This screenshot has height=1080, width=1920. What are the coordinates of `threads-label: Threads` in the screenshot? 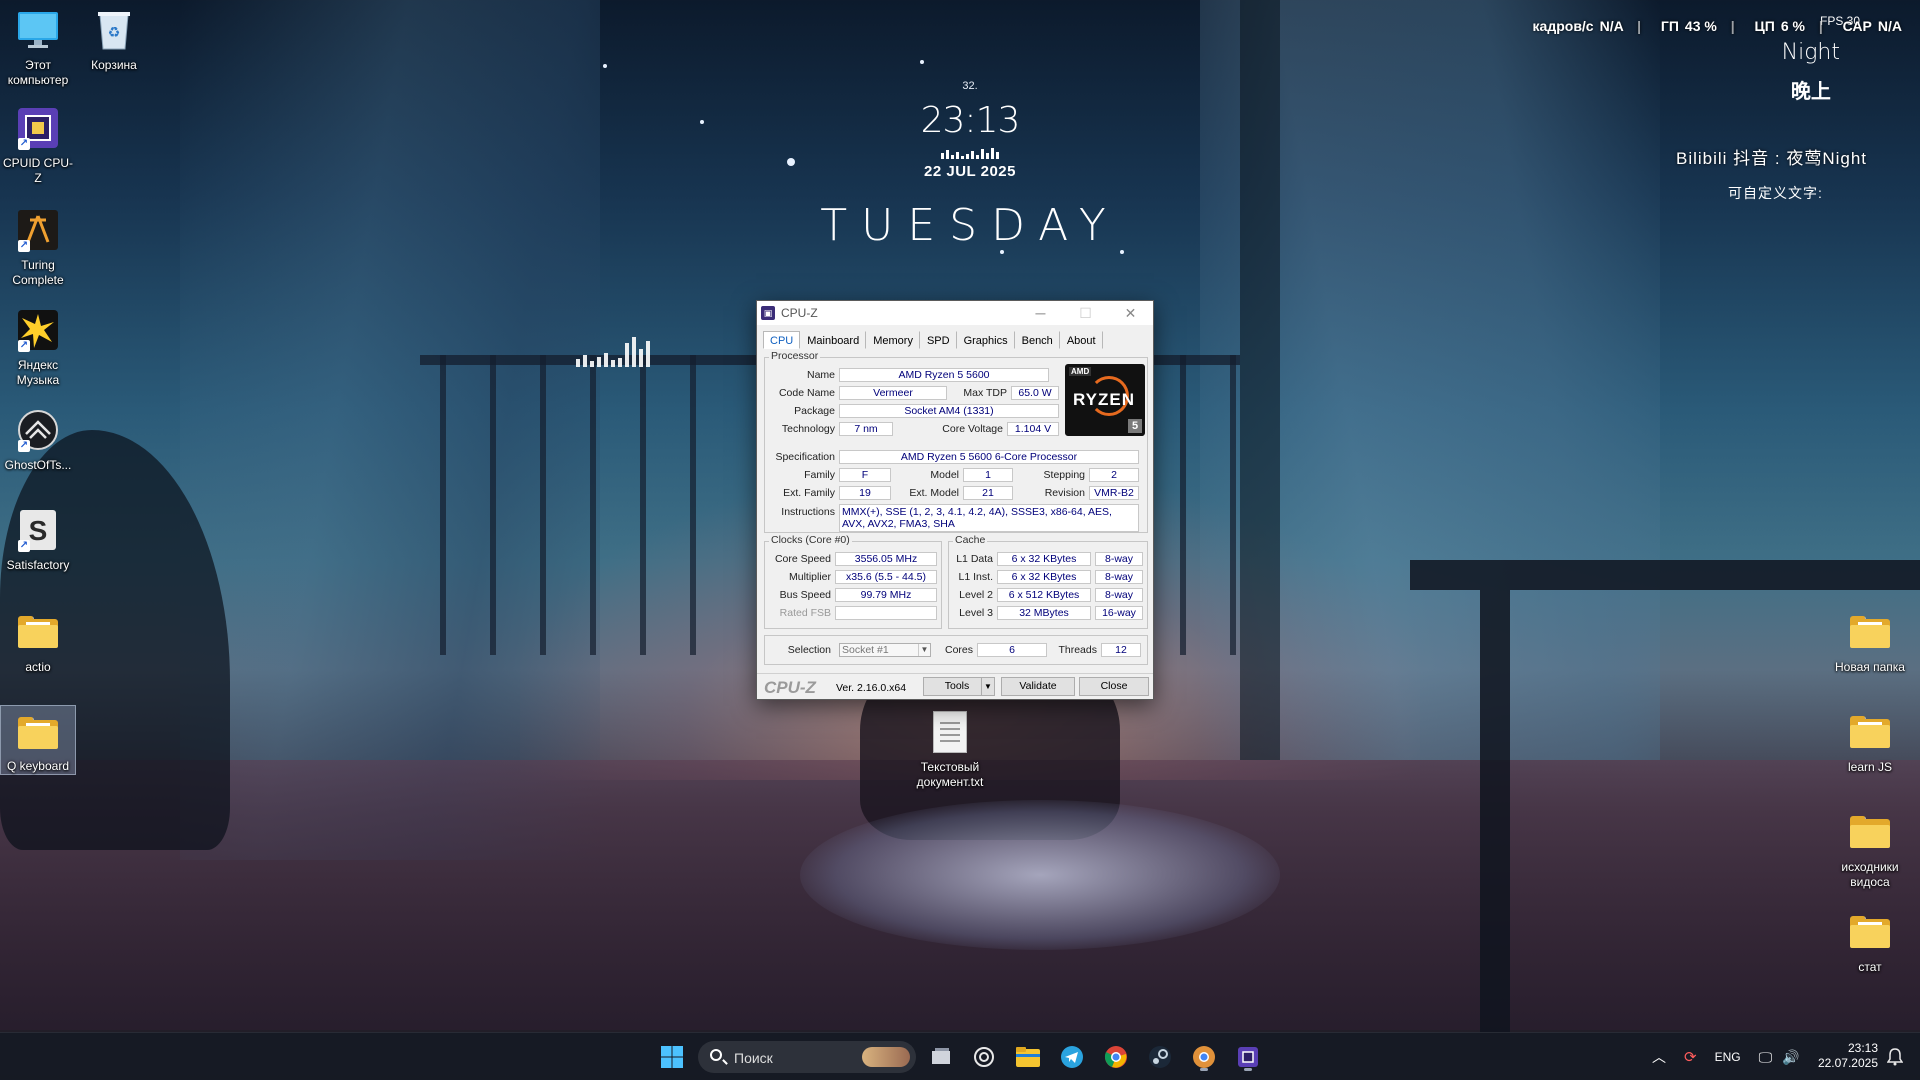 It's located at (1077, 650).